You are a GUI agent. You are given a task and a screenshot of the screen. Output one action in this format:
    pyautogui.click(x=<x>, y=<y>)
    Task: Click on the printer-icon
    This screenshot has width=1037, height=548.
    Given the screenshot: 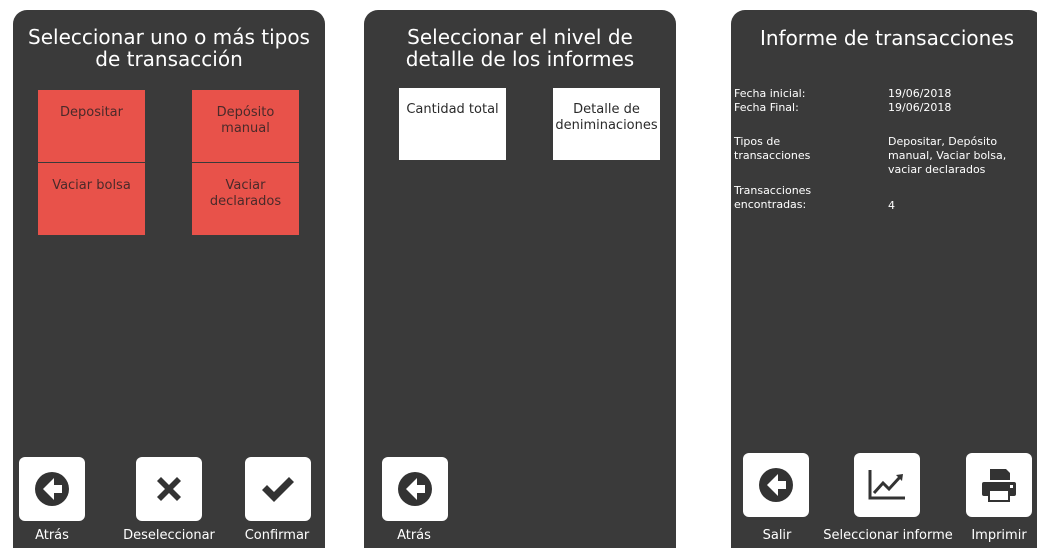 What is the action you would take?
    pyautogui.click(x=999, y=485)
    